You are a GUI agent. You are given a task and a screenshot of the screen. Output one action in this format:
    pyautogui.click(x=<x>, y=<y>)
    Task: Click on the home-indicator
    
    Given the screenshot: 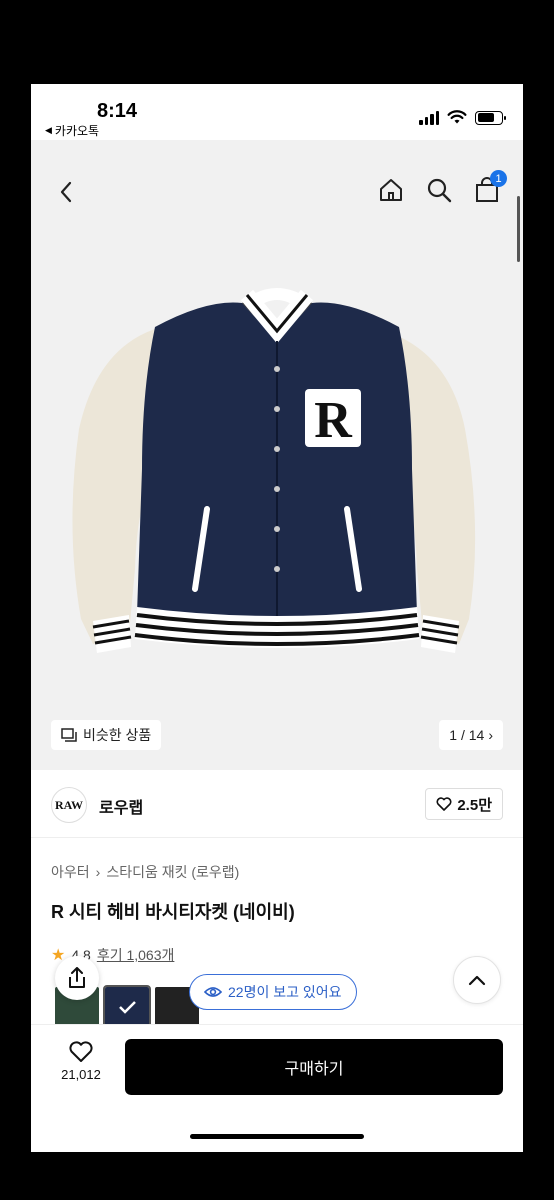 What is the action you would take?
    pyautogui.click(x=277, y=1136)
    